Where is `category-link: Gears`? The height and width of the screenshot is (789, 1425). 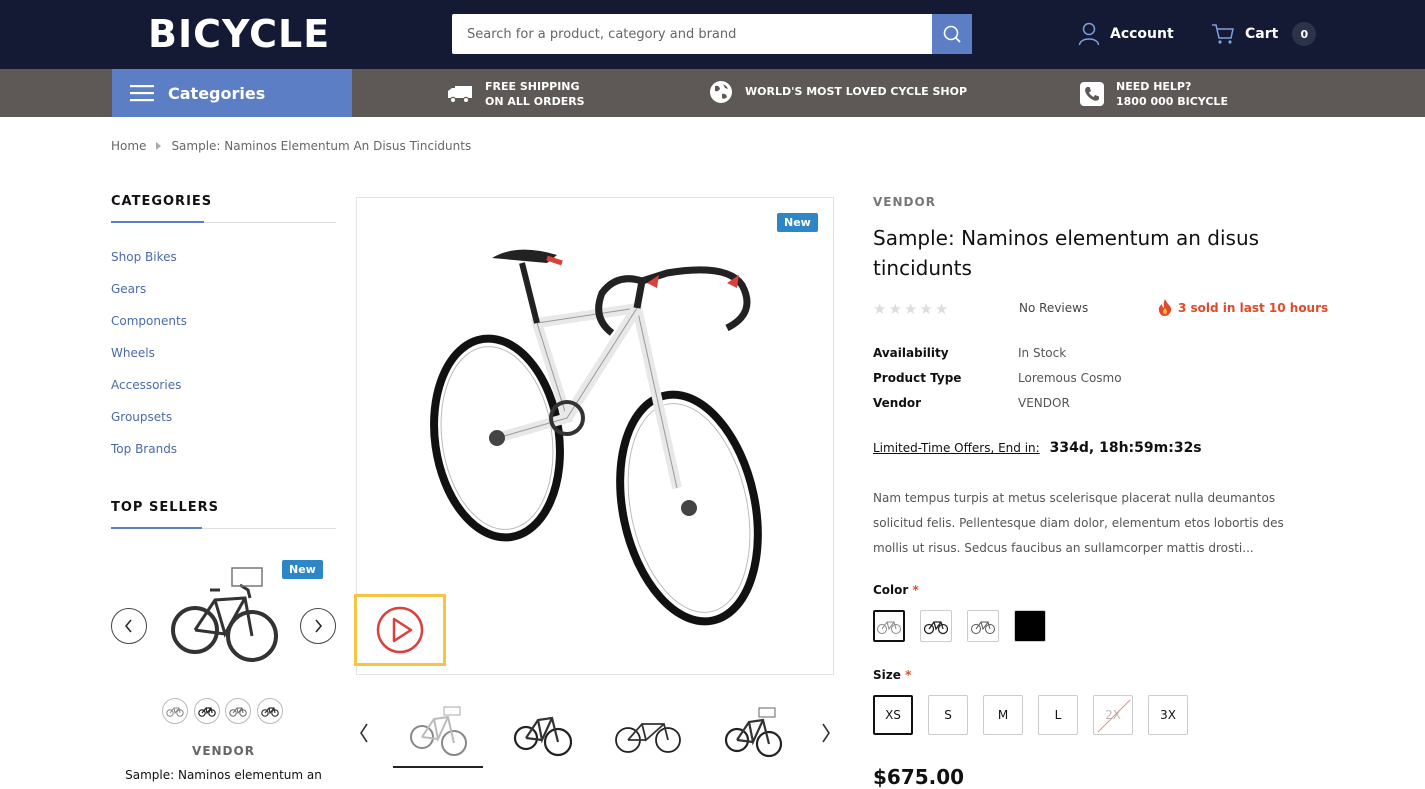 category-link: Gears is located at coordinates (149, 296).